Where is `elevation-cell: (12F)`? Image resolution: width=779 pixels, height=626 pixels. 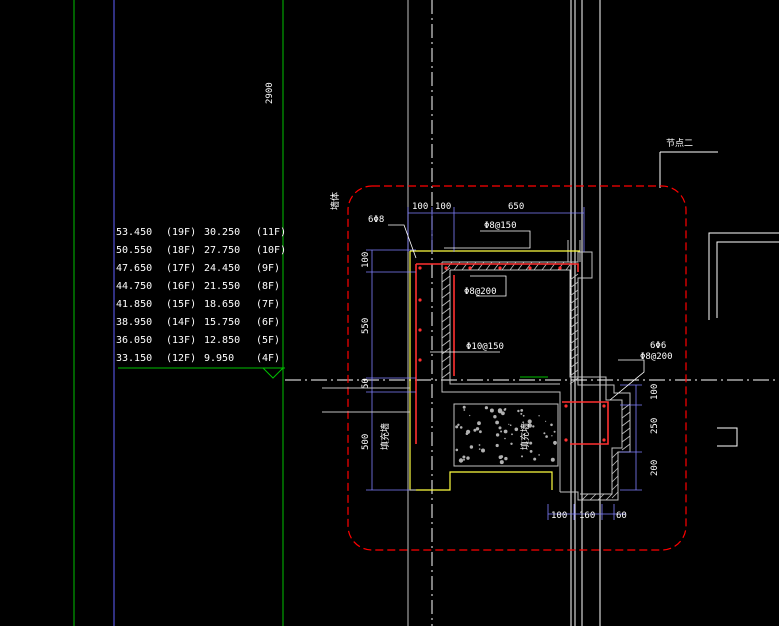
elevation-cell: (12F) is located at coordinates (181, 358).